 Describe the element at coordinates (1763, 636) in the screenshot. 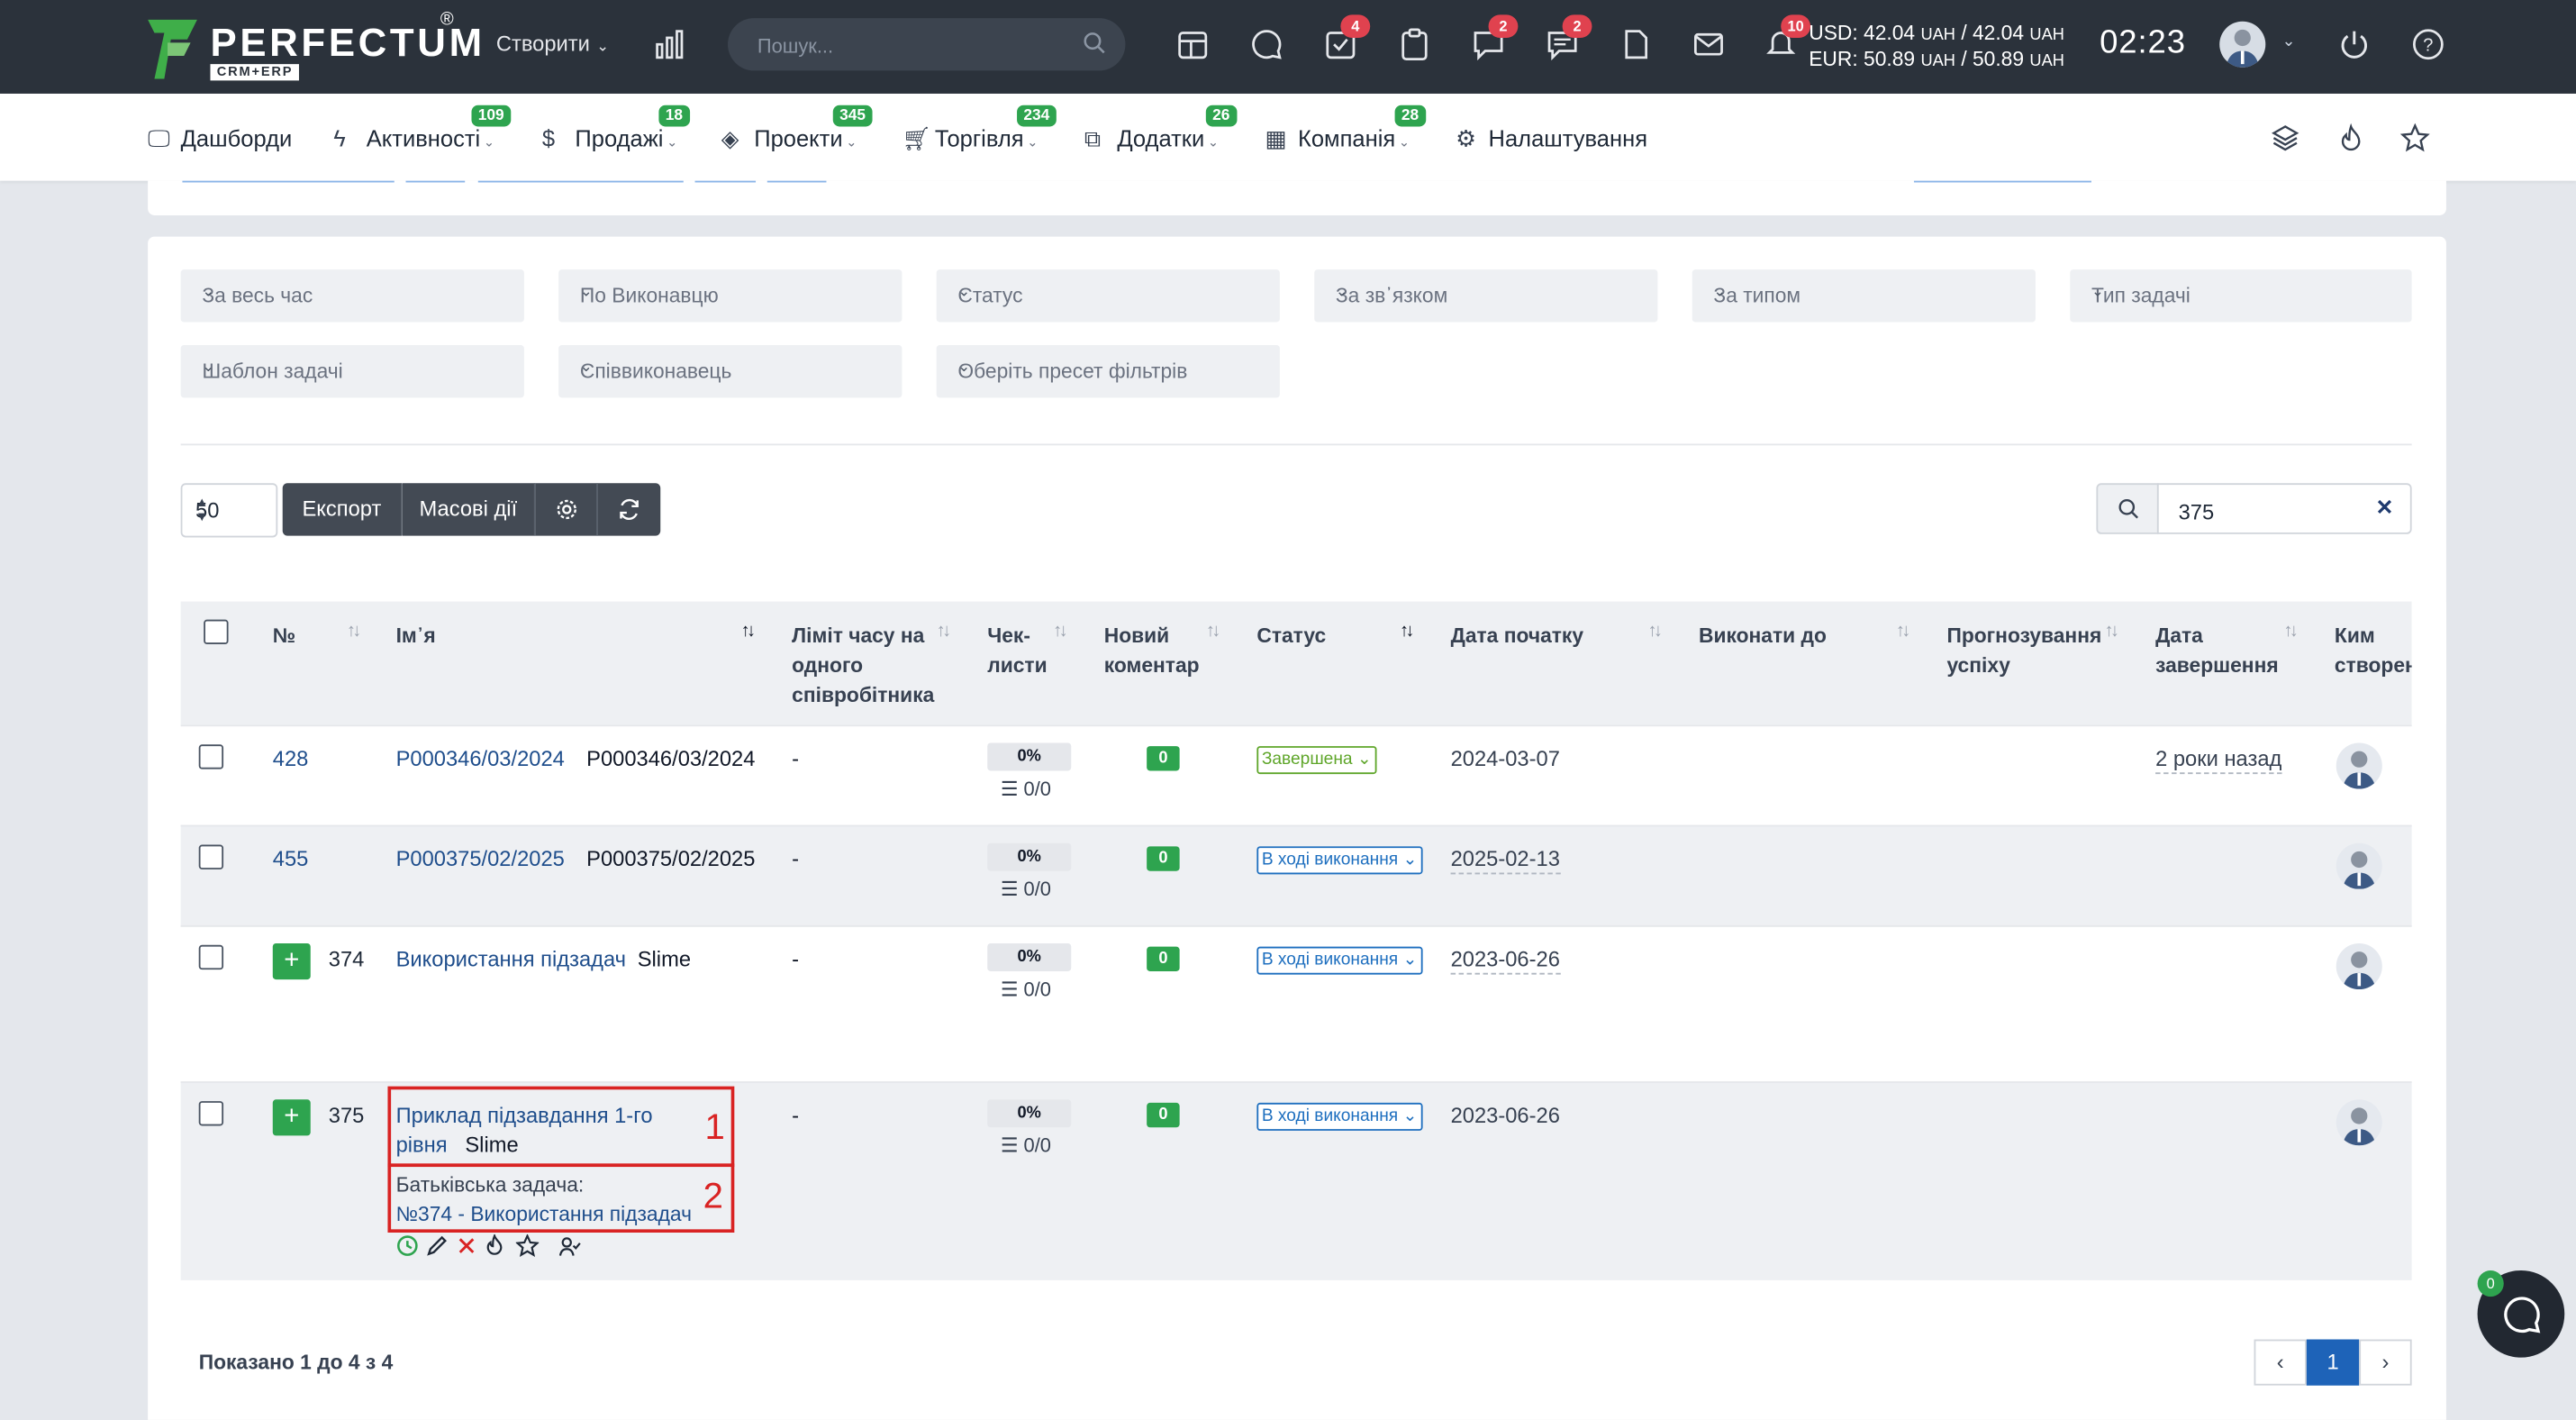

I see `col-due-date: Виконати до` at that location.